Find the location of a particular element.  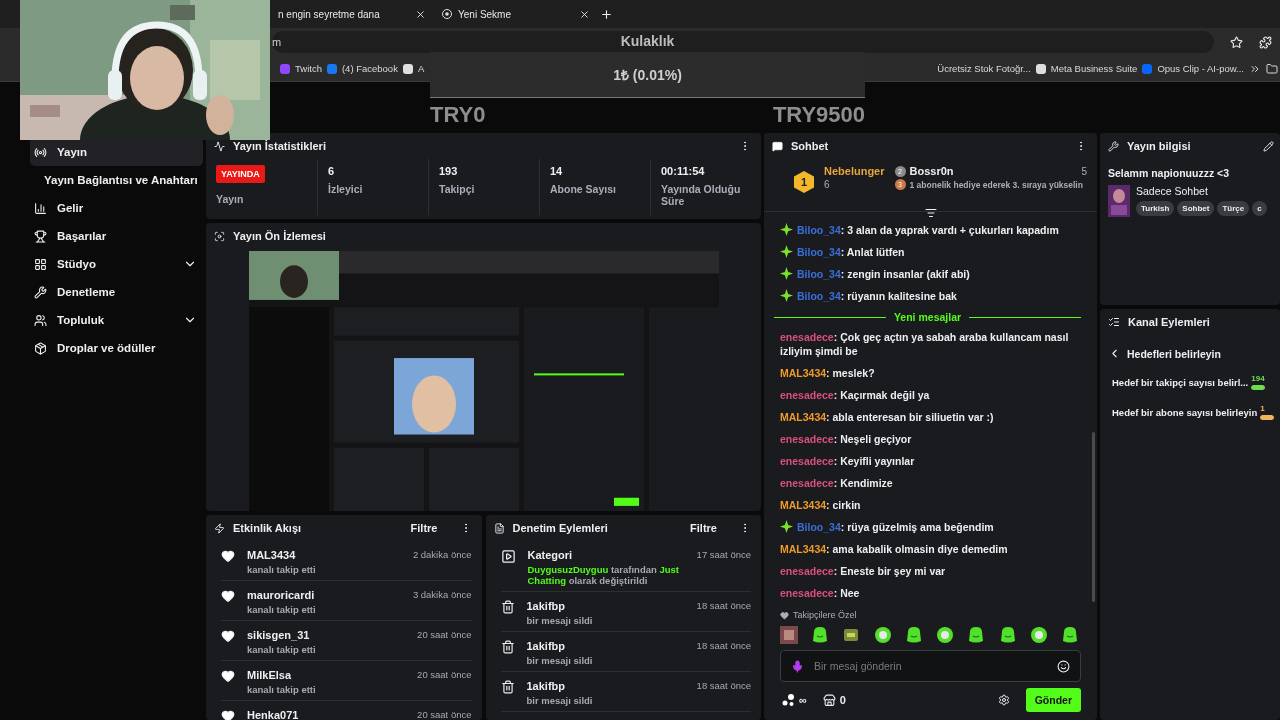

send-button: Gönder is located at coordinates (1053, 700).